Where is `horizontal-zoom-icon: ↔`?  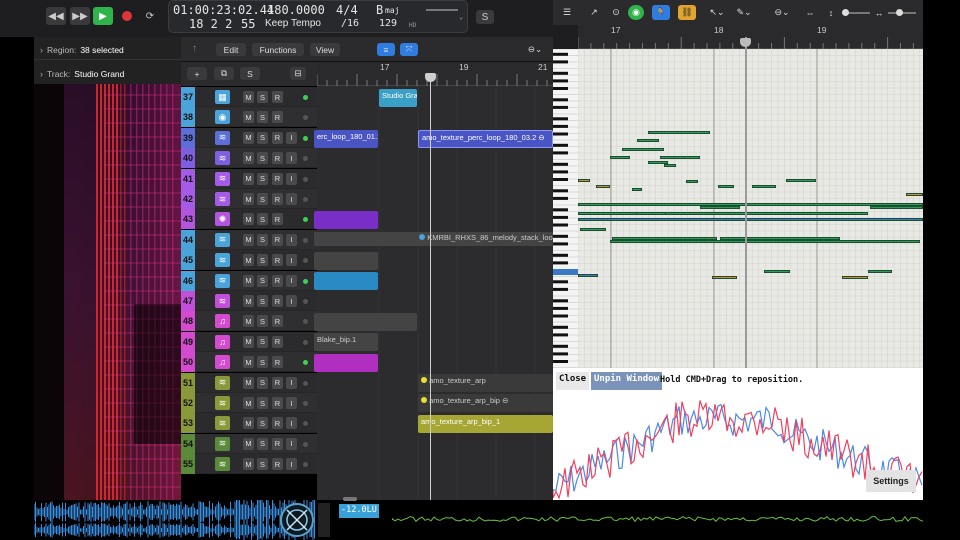 horizontal-zoom-icon: ↔ is located at coordinates (879, 12).